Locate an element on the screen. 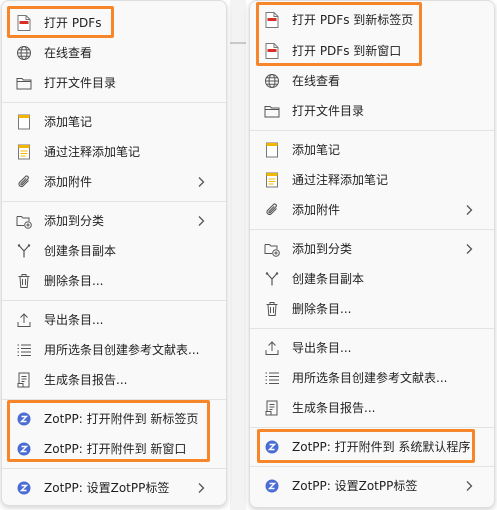 This screenshot has width=497, height=510. menu-item-open-pdfs-new-window: 打开 PDFs 到新窗口 is located at coordinates (372, 51).